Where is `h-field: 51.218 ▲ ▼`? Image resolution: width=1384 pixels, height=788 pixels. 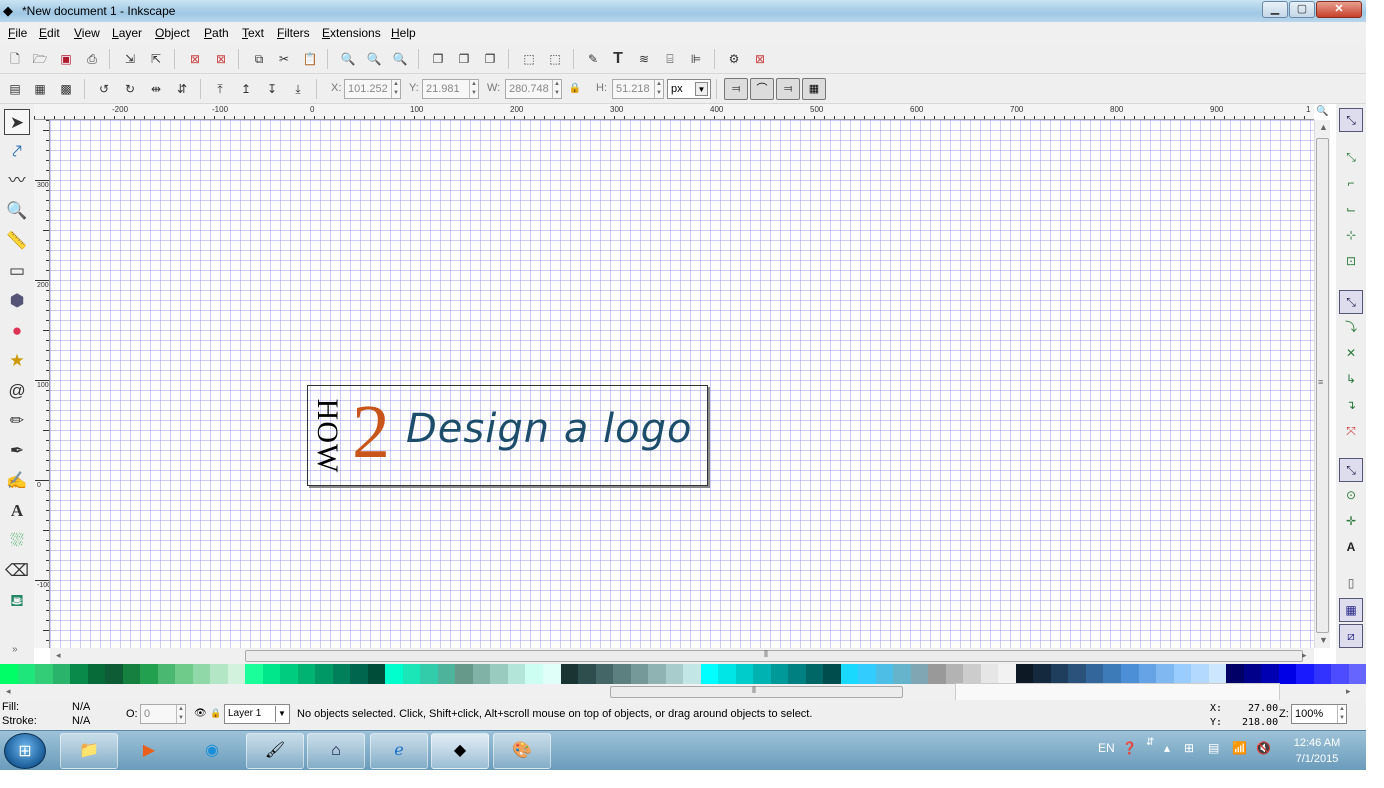 h-field: 51.218 ▲ ▼ is located at coordinates (638, 89).